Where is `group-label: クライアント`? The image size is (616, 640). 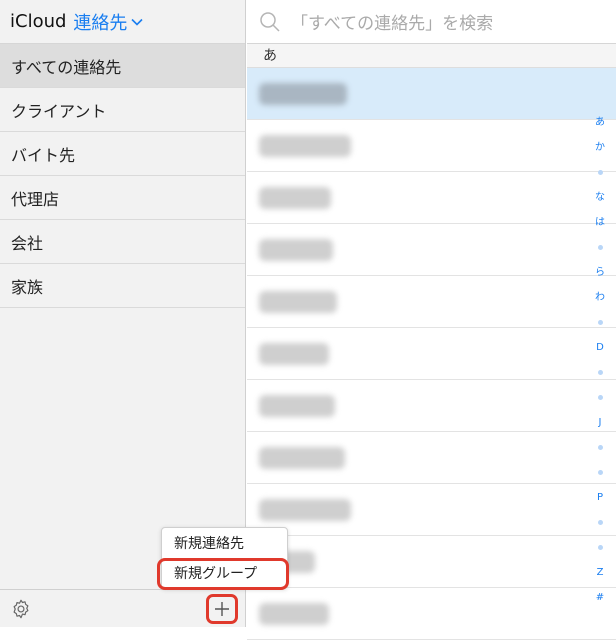 group-label: クライアント is located at coordinates (59, 111).